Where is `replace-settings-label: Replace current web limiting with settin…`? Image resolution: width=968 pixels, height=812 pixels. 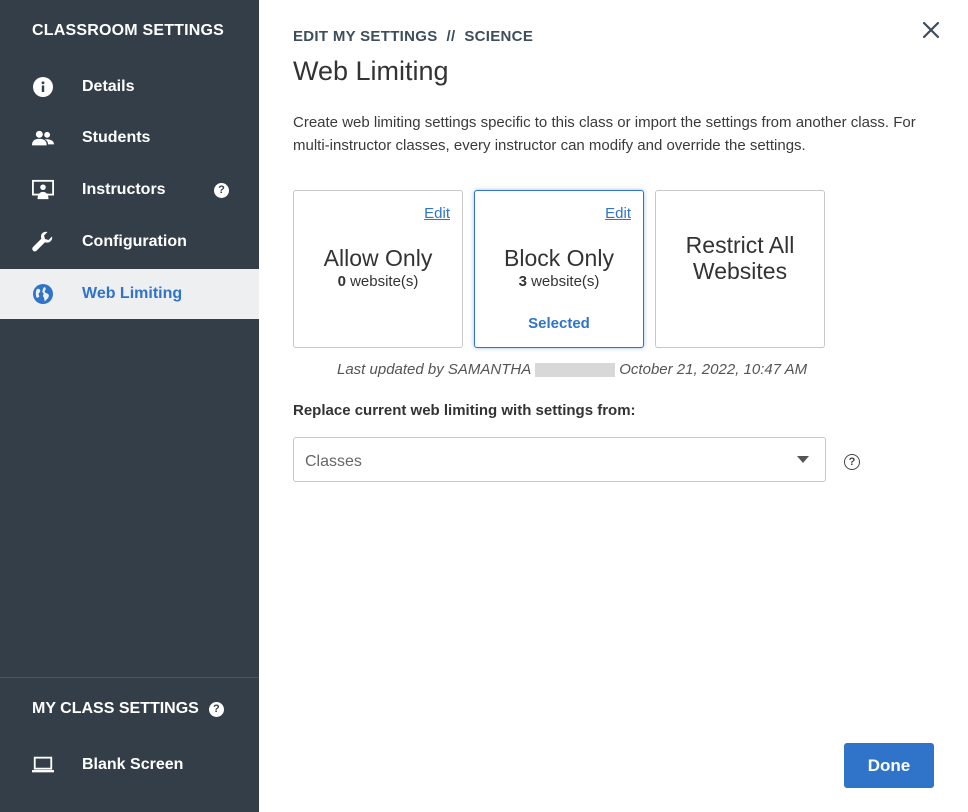
replace-settings-label: Replace current web limiting with settin… is located at coordinates (464, 410).